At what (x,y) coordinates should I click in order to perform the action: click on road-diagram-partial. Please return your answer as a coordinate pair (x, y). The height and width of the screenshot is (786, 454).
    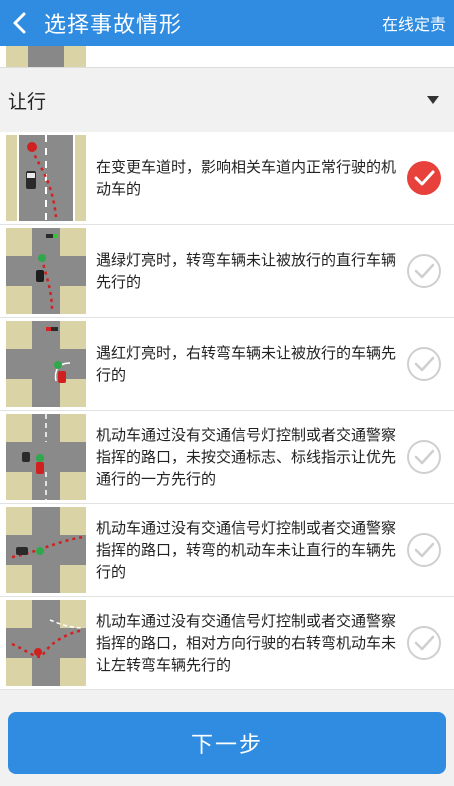
    Looking at the image, I should click on (46, 56).